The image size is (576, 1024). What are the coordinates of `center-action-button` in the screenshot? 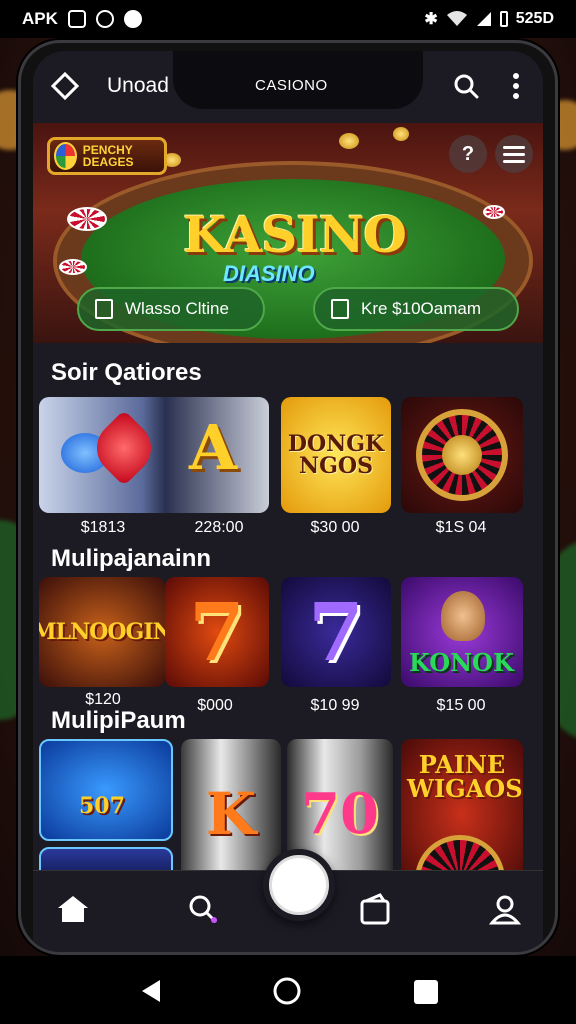 It's located at (299, 885).